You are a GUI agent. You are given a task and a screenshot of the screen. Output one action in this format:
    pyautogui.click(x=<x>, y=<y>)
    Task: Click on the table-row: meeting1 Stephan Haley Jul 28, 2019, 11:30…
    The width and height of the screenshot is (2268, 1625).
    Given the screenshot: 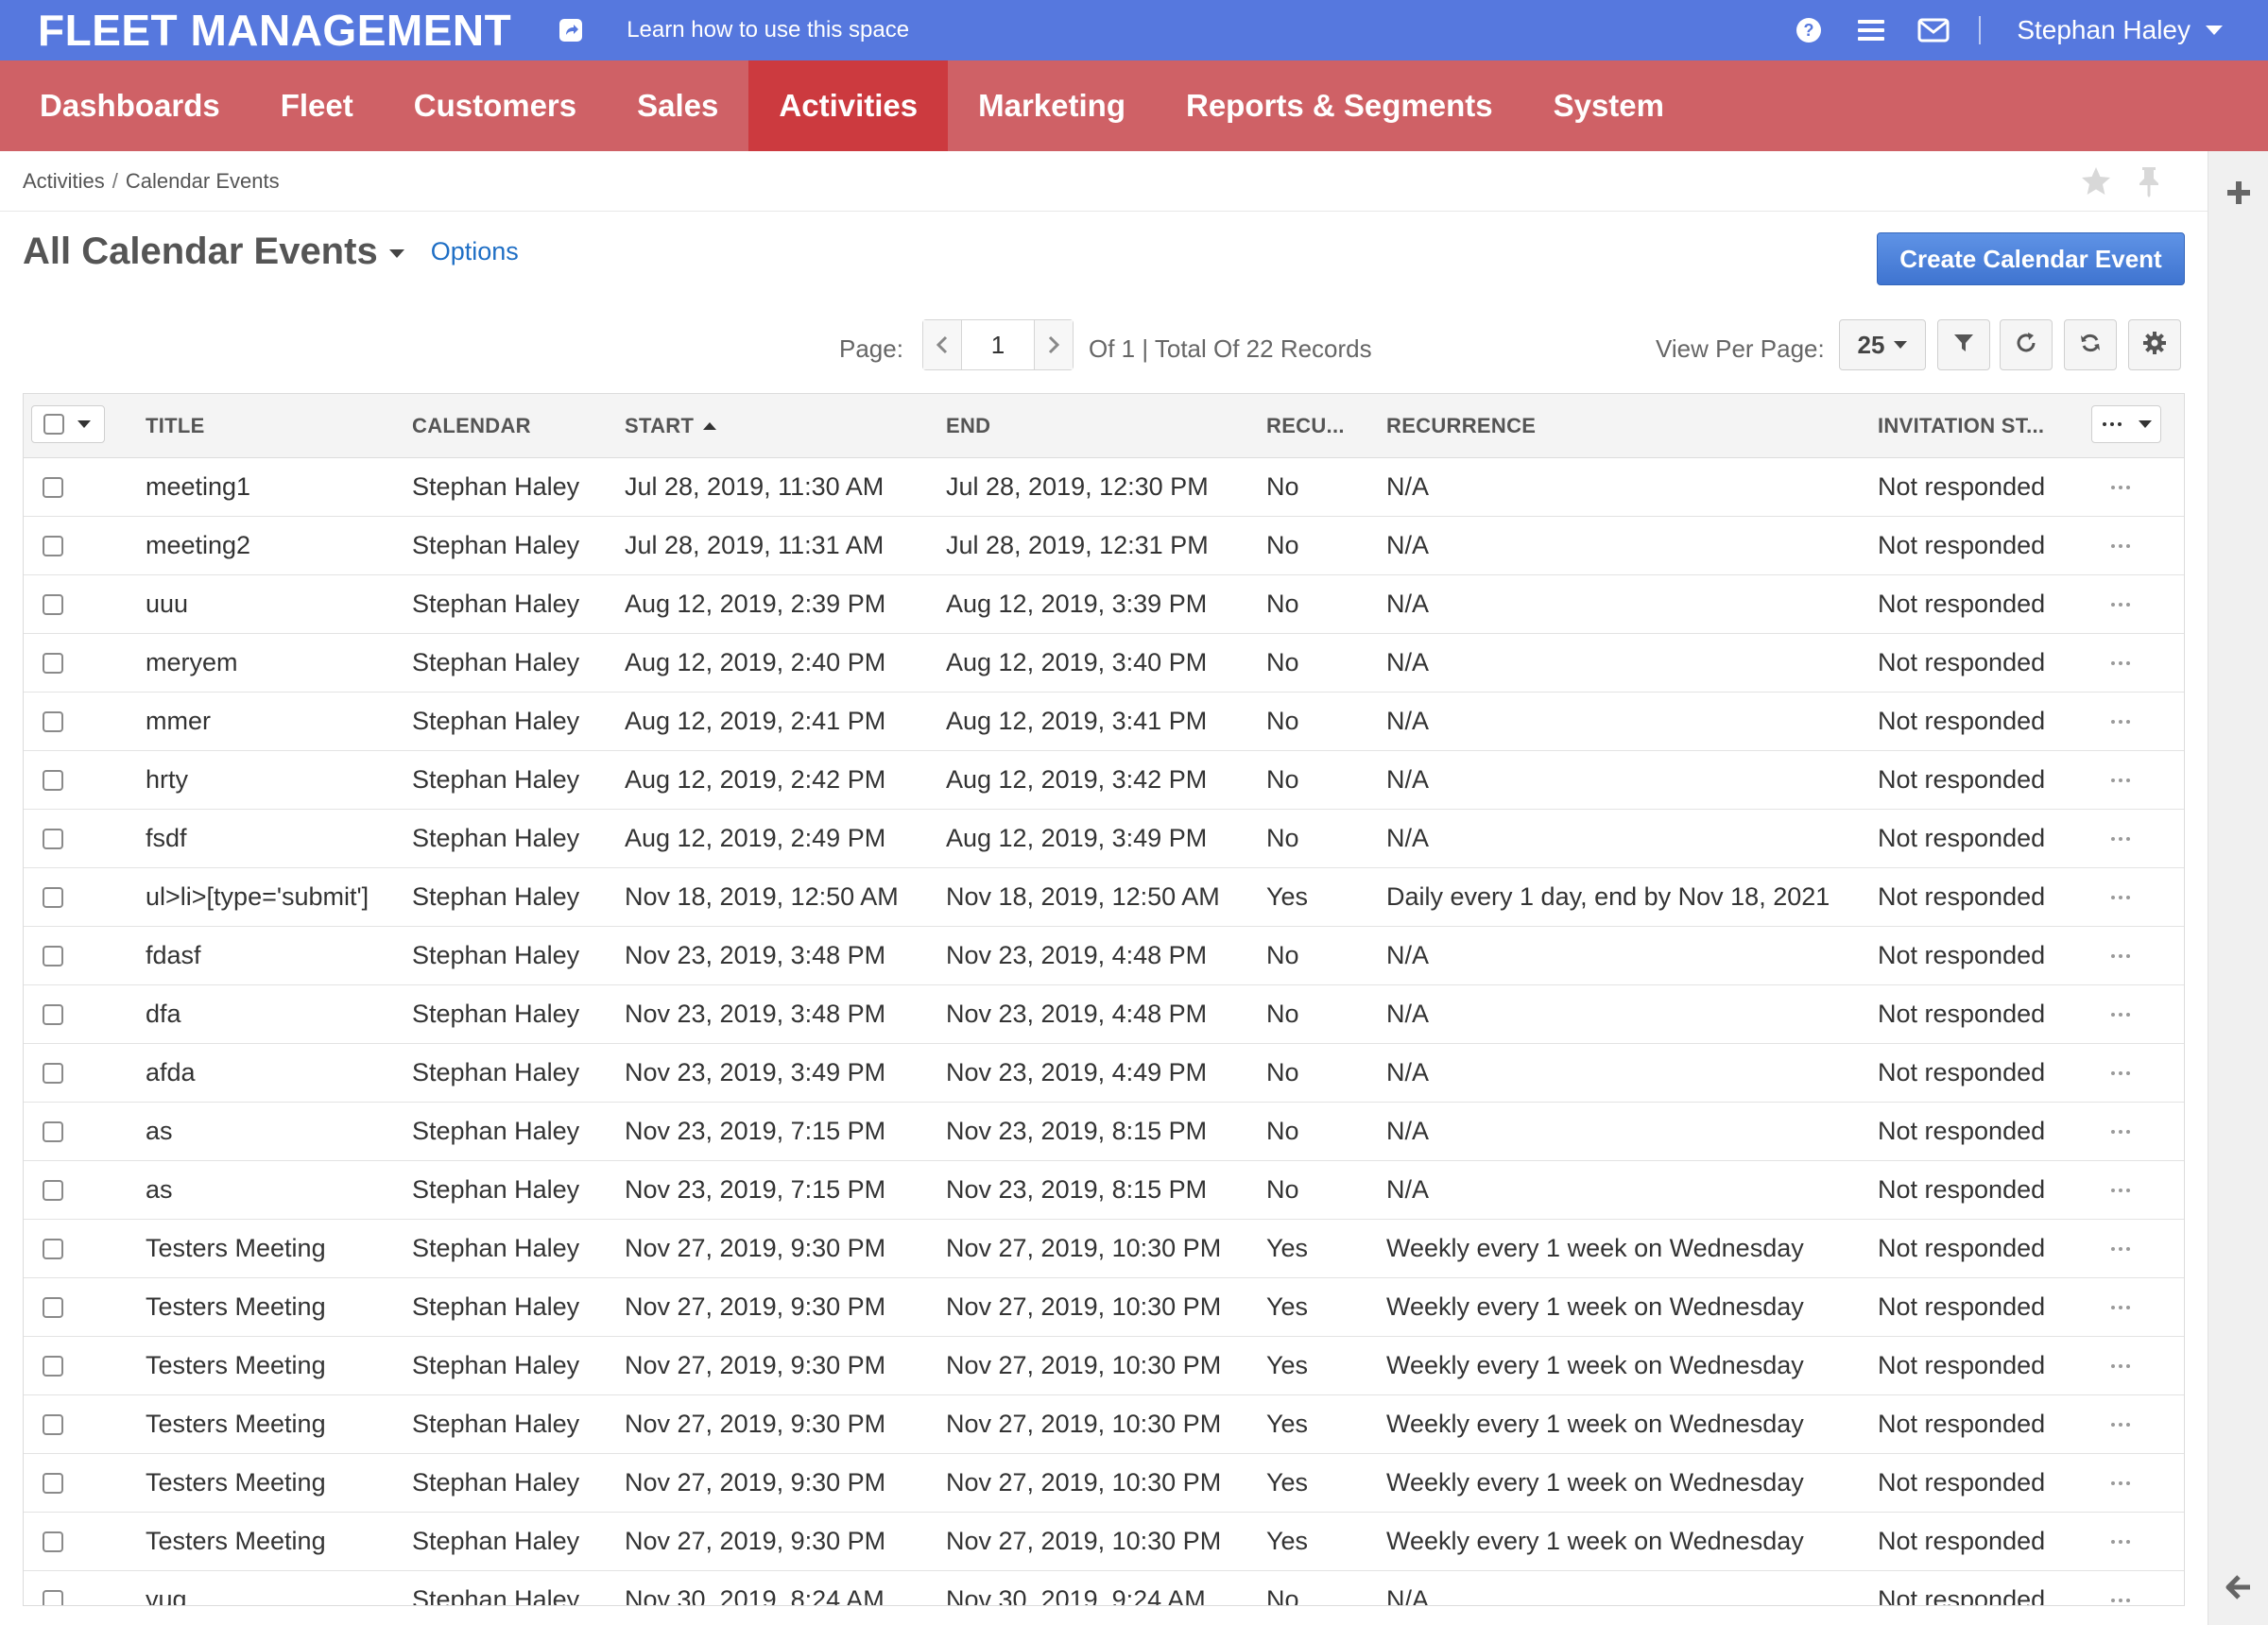 What is the action you would take?
    pyautogui.click(x=1104, y=487)
    